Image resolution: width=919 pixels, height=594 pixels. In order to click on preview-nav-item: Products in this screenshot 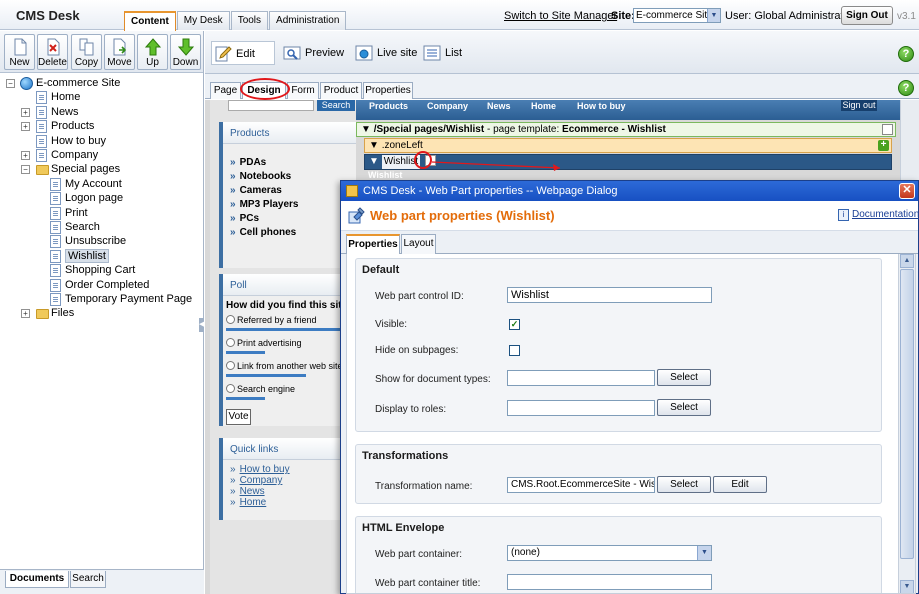, I will do `click(388, 106)`.